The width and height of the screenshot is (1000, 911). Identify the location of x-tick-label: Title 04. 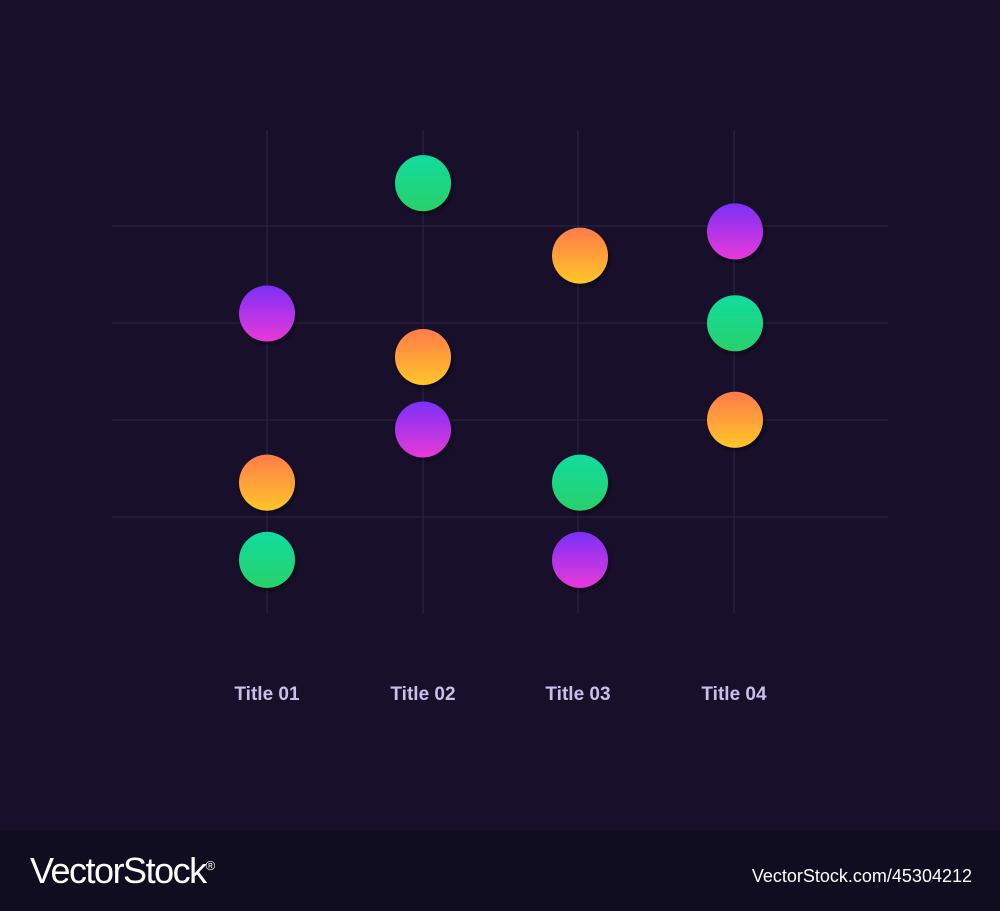
(734, 694).